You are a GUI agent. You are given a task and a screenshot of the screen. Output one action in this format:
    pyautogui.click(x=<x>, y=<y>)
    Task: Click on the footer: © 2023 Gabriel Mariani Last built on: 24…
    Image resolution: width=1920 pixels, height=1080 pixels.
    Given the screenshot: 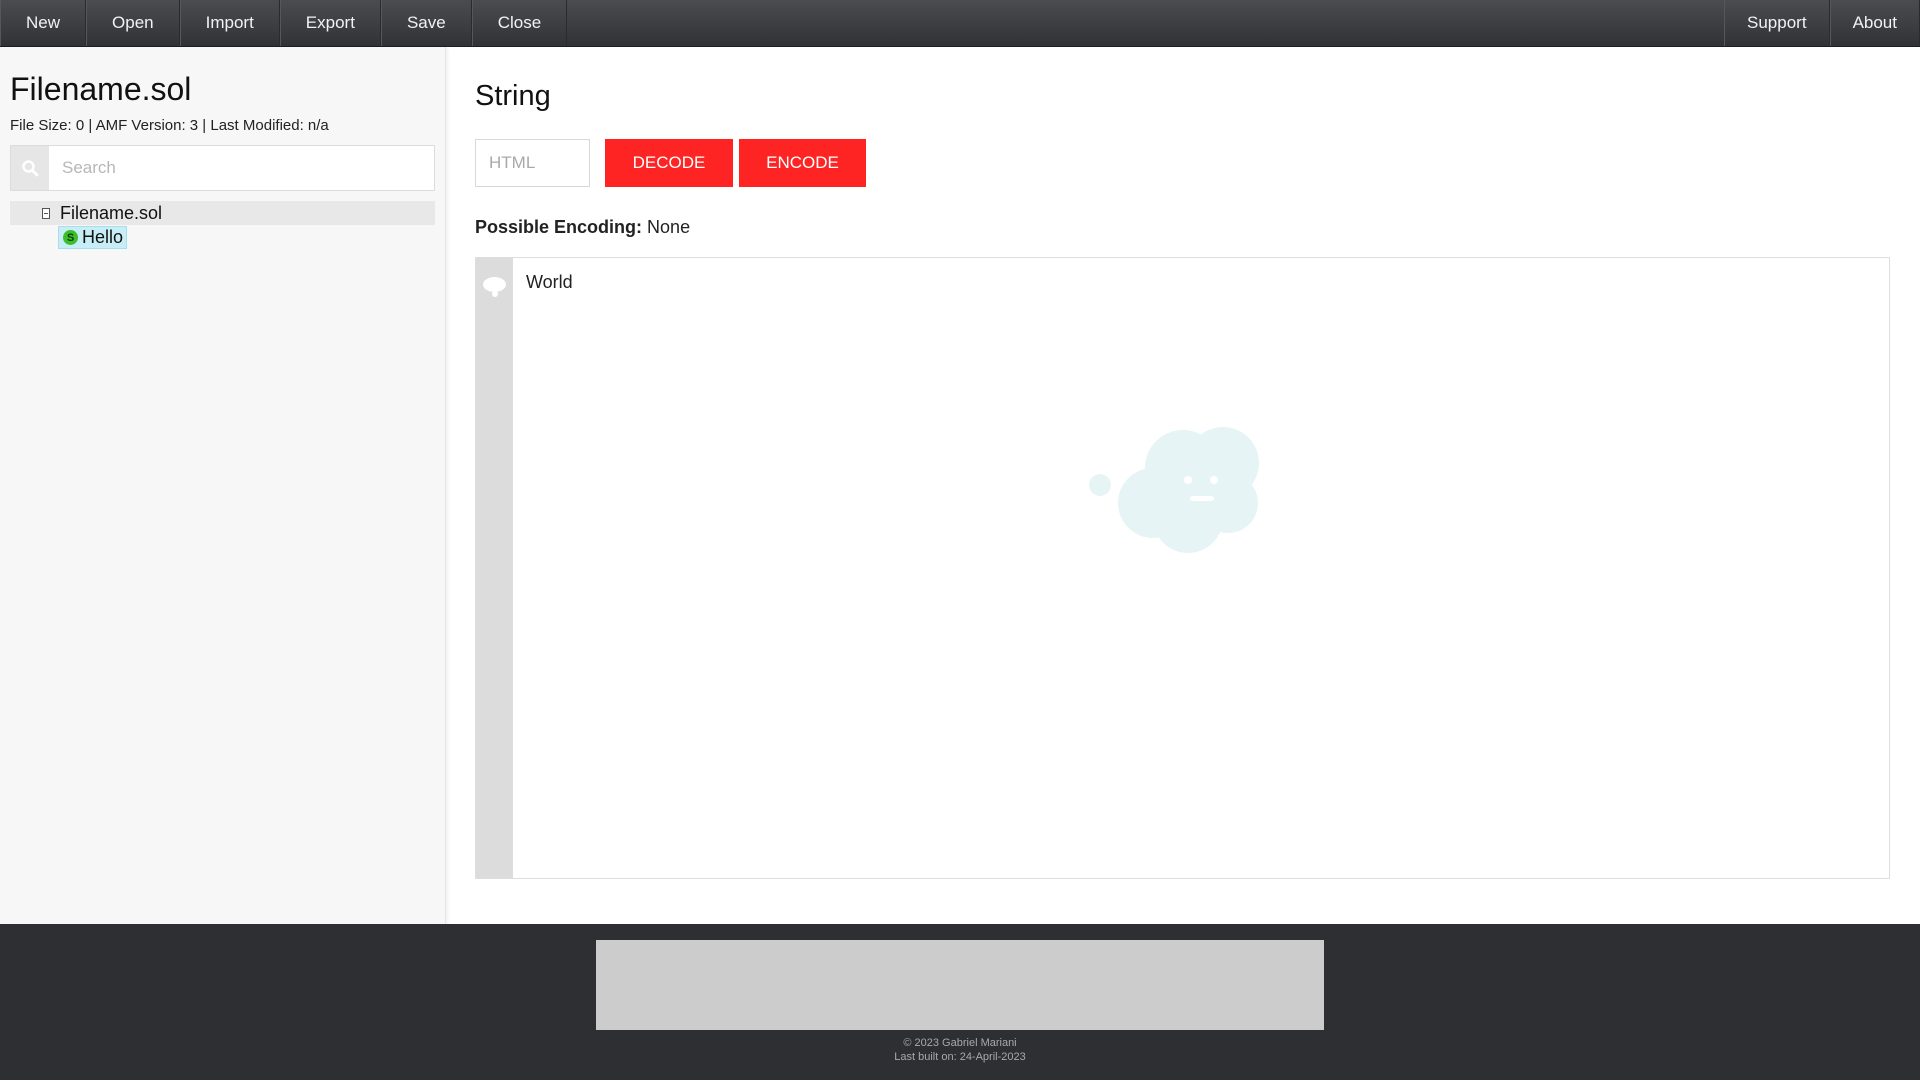 What is the action you would take?
    pyautogui.click(x=960, y=1002)
    